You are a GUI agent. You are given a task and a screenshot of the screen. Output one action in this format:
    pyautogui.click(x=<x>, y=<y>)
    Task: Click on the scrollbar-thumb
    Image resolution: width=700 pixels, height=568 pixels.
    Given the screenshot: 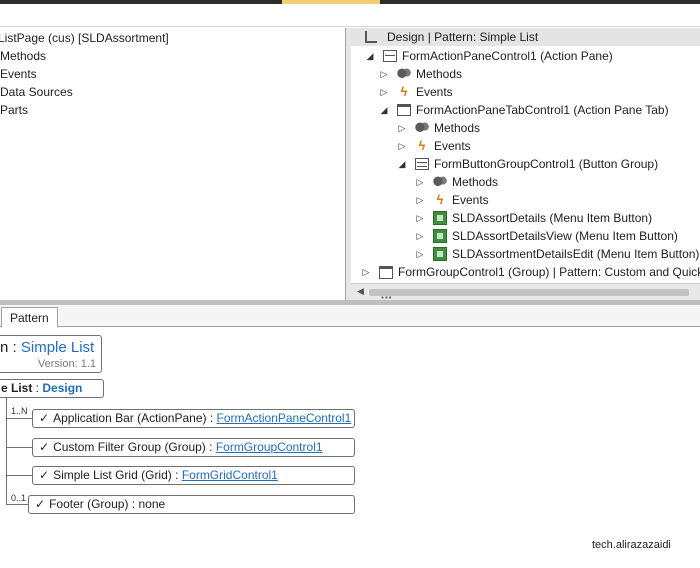 What is the action you would take?
    pyautogui.click(x=529, y=292)
    